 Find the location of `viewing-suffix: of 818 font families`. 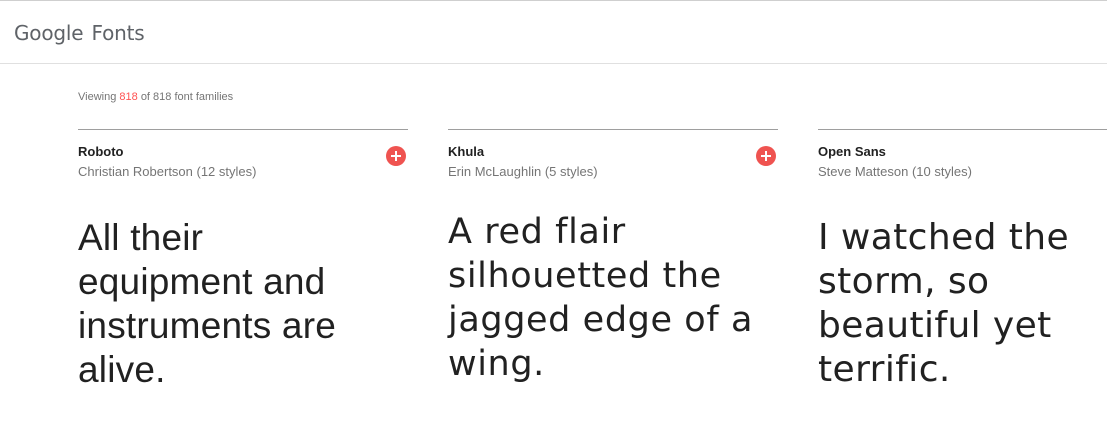

viewing-suffix: of 818 font families is located at coordinates (187, 97).